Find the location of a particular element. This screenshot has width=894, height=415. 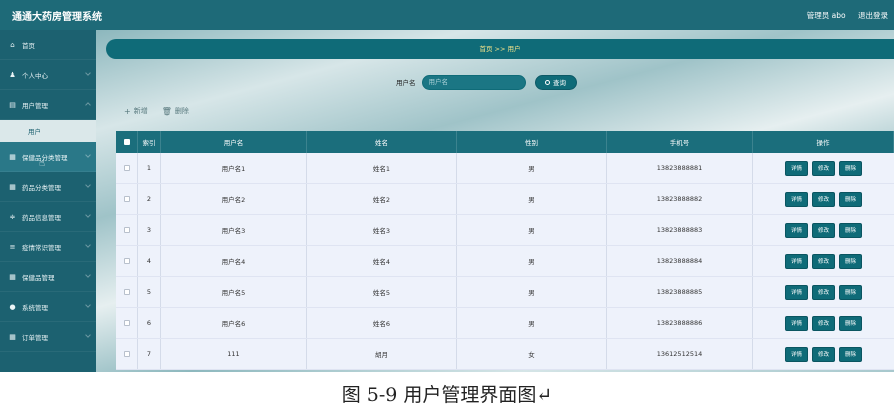

sidebar-item-system: ● 系统管理 is located at coordinates (48, 307).